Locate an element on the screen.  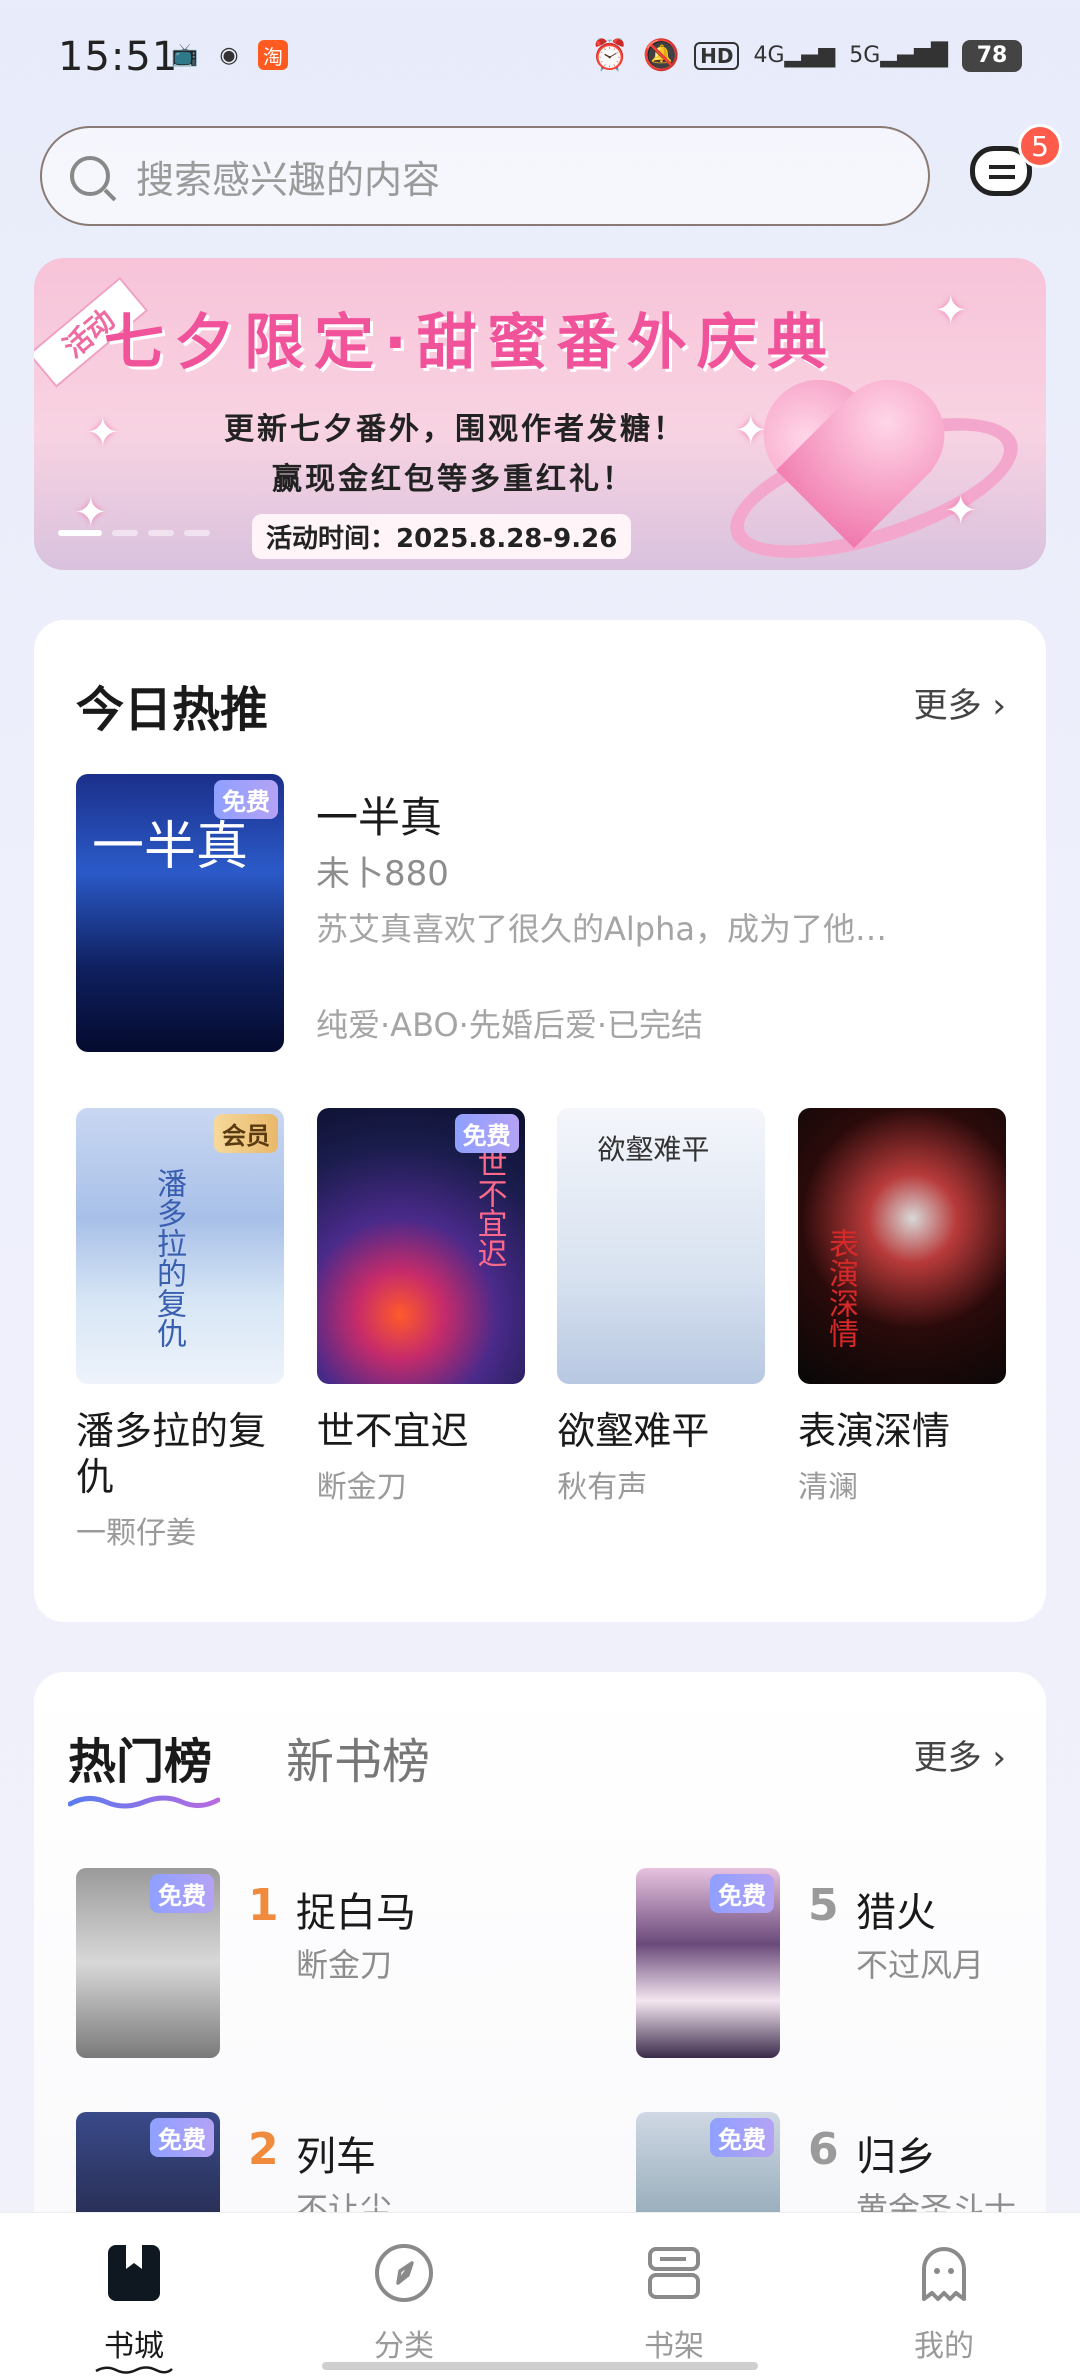
book-author: 一颗仔姜 is located at coordinates (136, 1533).